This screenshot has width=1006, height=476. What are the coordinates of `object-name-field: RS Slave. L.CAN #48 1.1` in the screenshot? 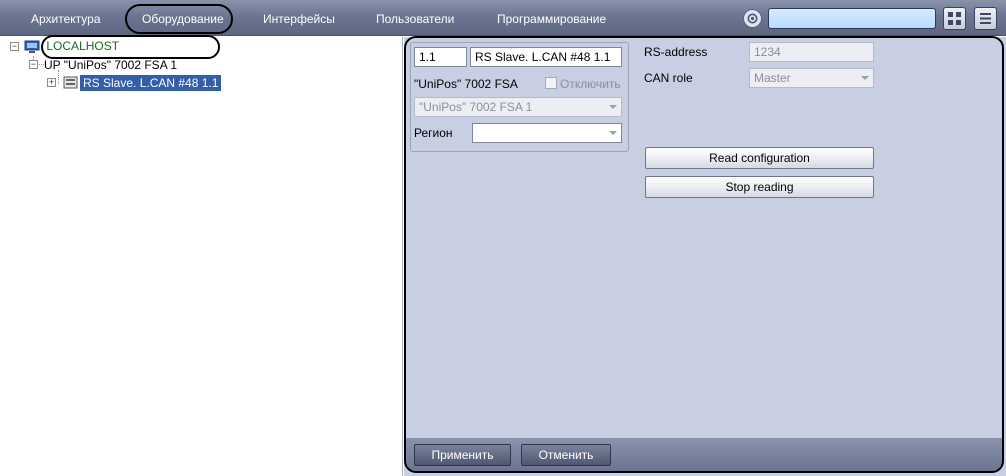 It's located at (546, 57).